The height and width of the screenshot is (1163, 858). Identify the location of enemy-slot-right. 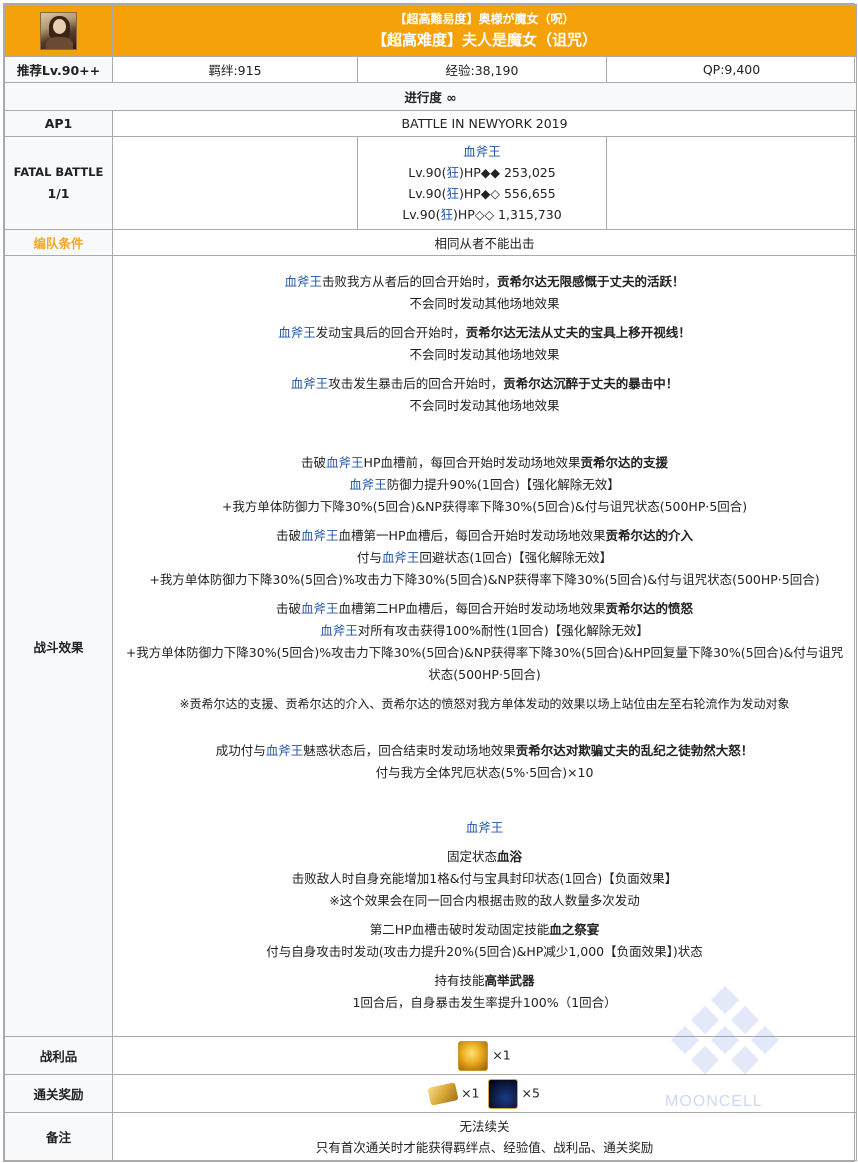
(731, 183).